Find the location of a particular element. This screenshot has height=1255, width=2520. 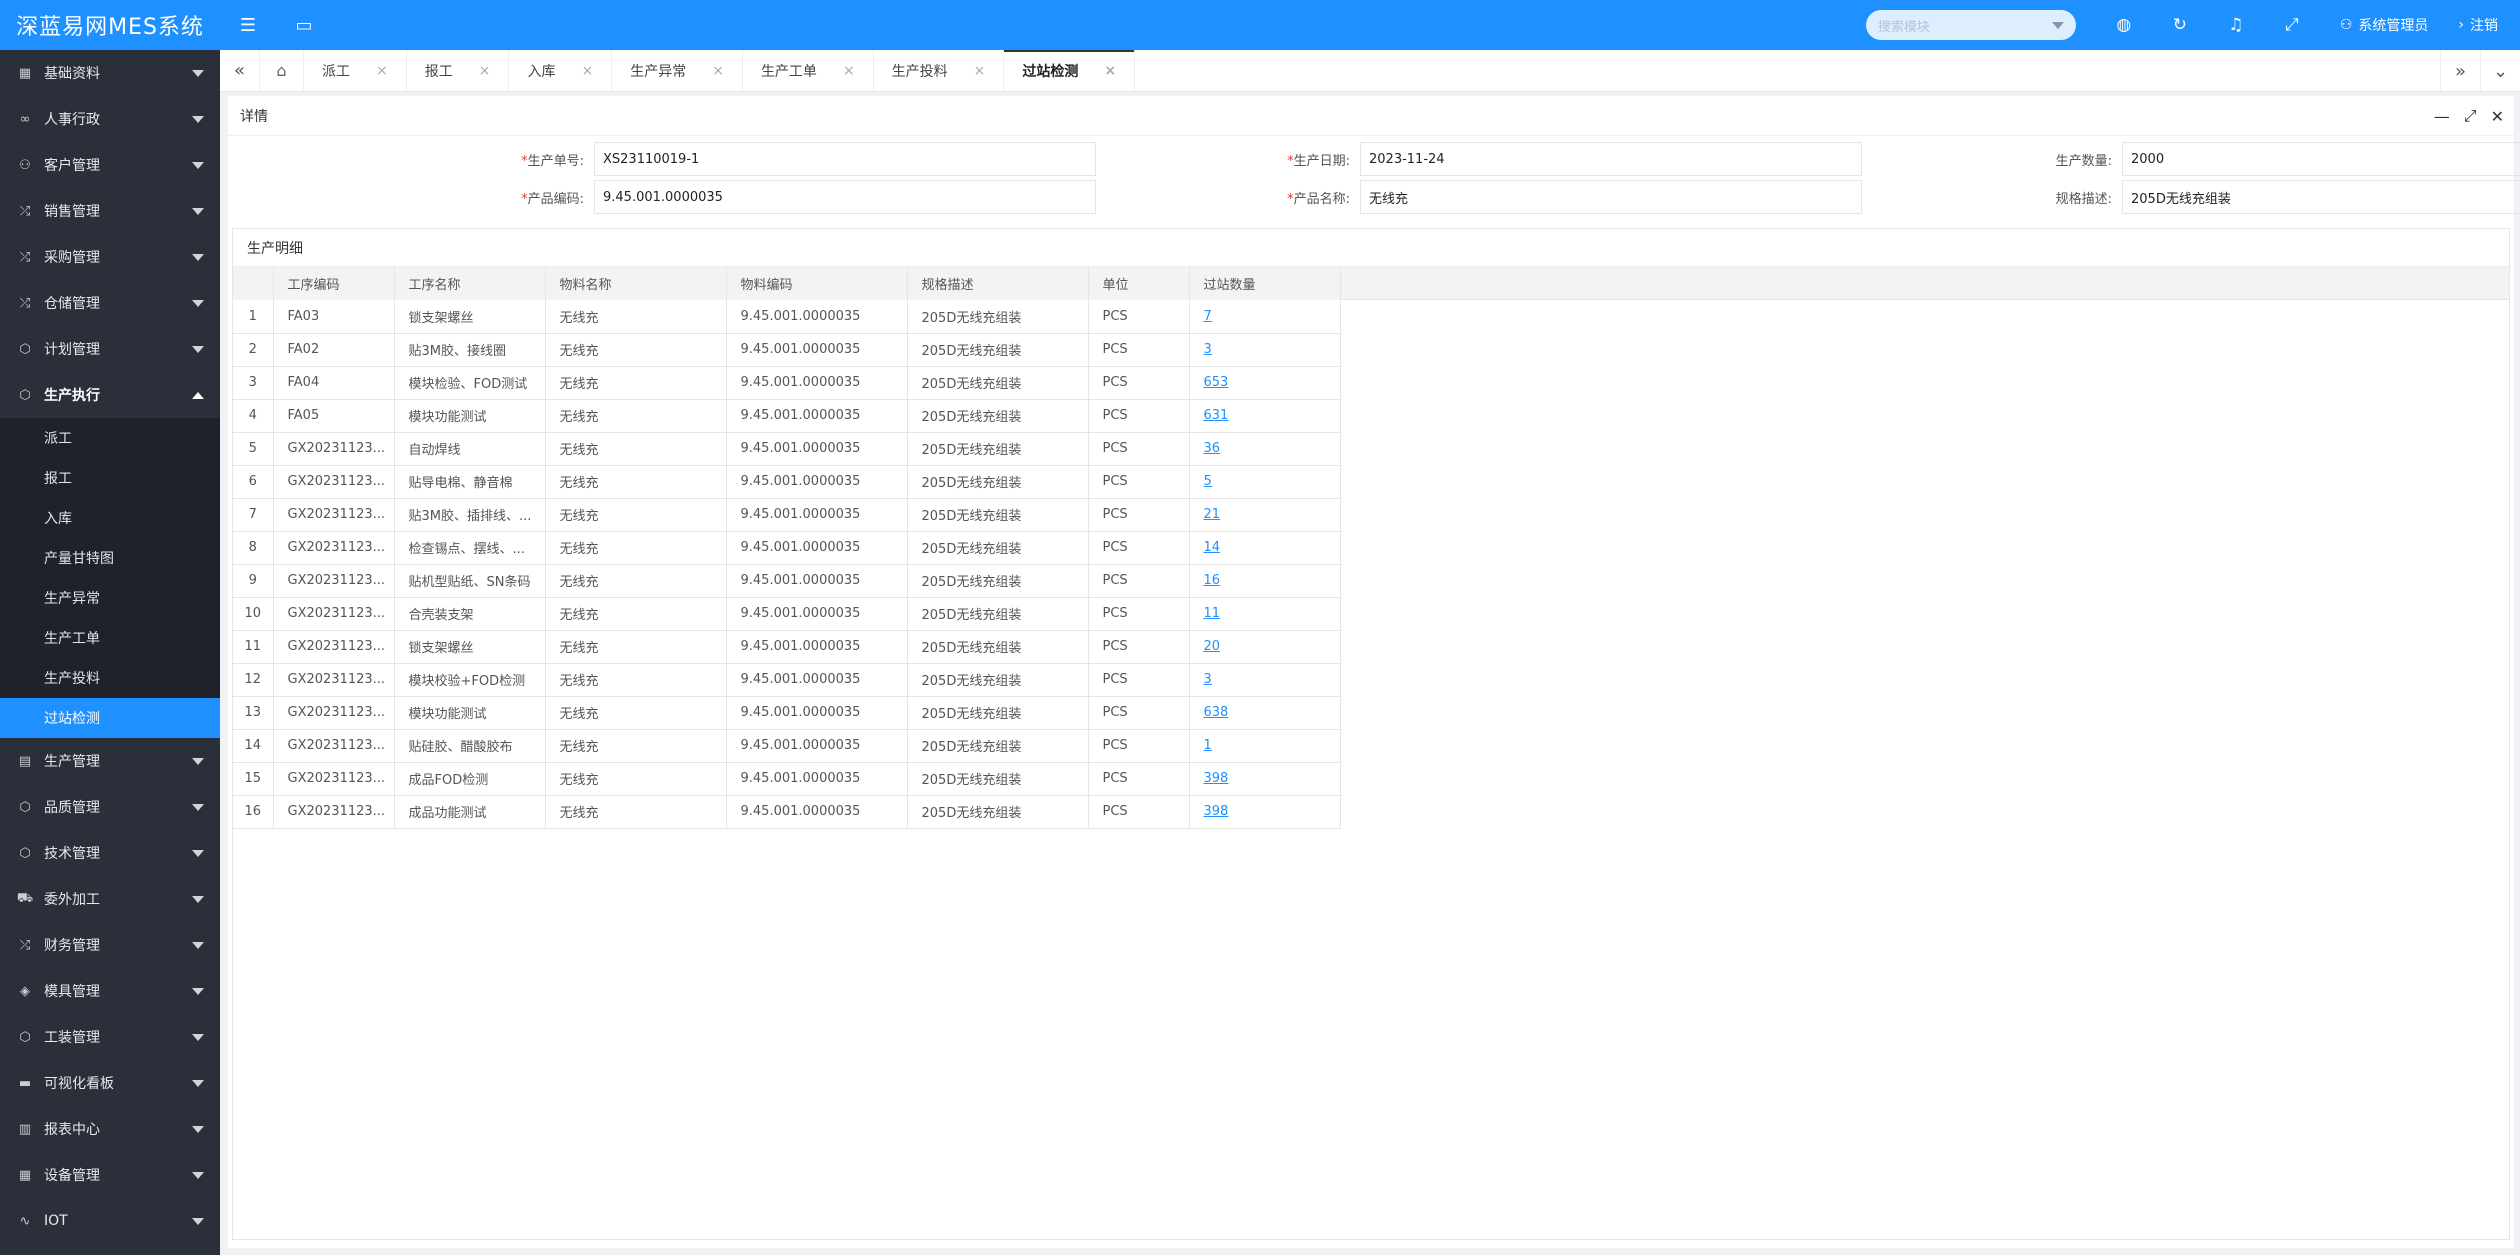

refresh-icon: ↻ is located at coordinates (2180, 25).